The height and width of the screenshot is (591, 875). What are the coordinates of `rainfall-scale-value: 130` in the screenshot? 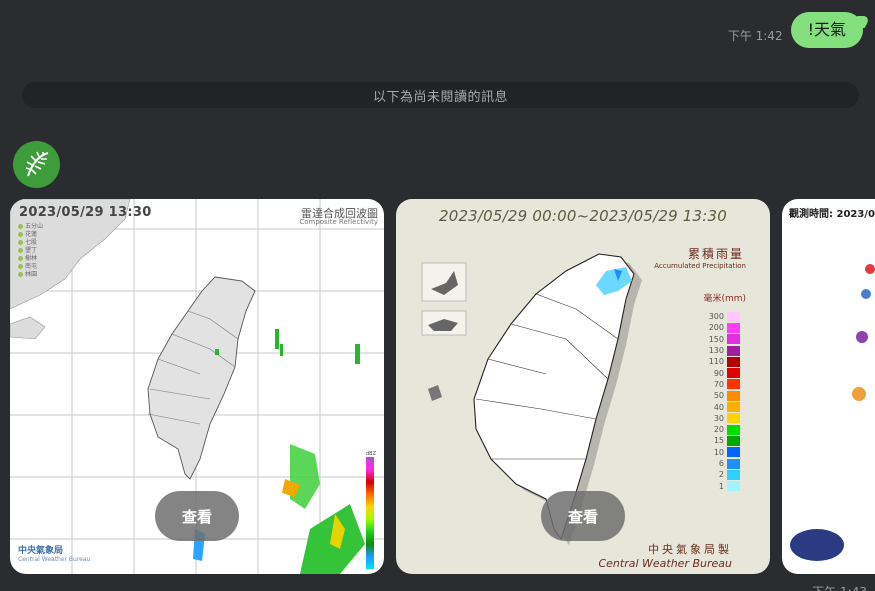 It's located at (716, 351).